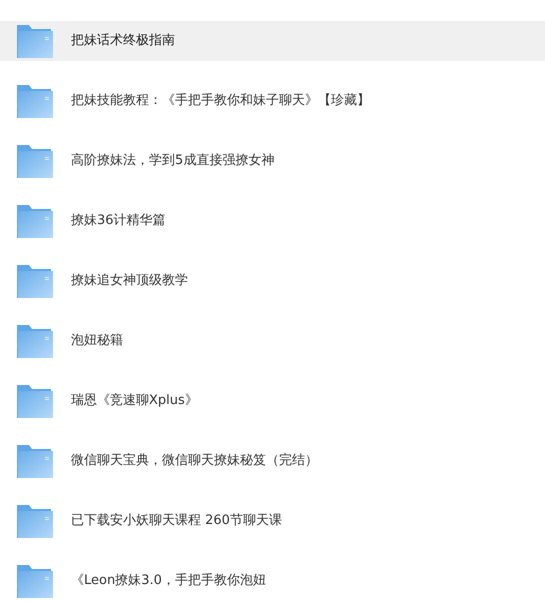 The width and height of the screenshot is (545, 601). I want to click on folder-name: 撩妹36计精华篇, so click(118, 221).